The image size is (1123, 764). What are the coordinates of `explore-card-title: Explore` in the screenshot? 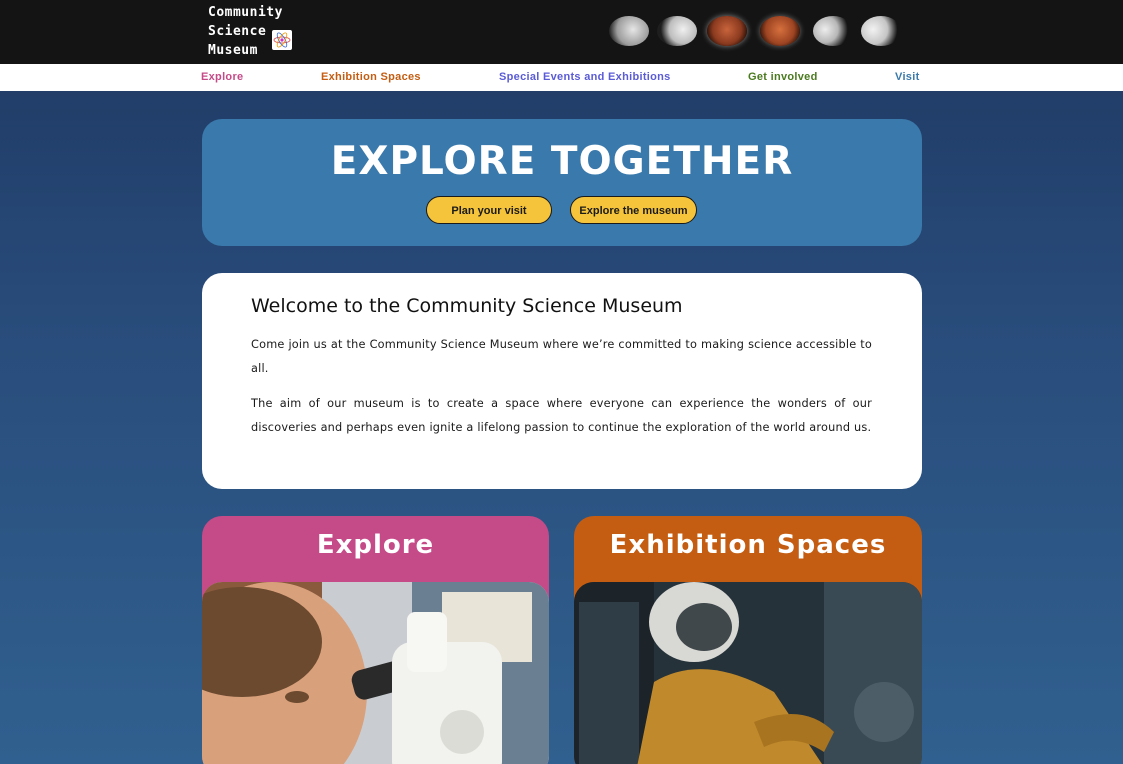 It's located at (375, 545).